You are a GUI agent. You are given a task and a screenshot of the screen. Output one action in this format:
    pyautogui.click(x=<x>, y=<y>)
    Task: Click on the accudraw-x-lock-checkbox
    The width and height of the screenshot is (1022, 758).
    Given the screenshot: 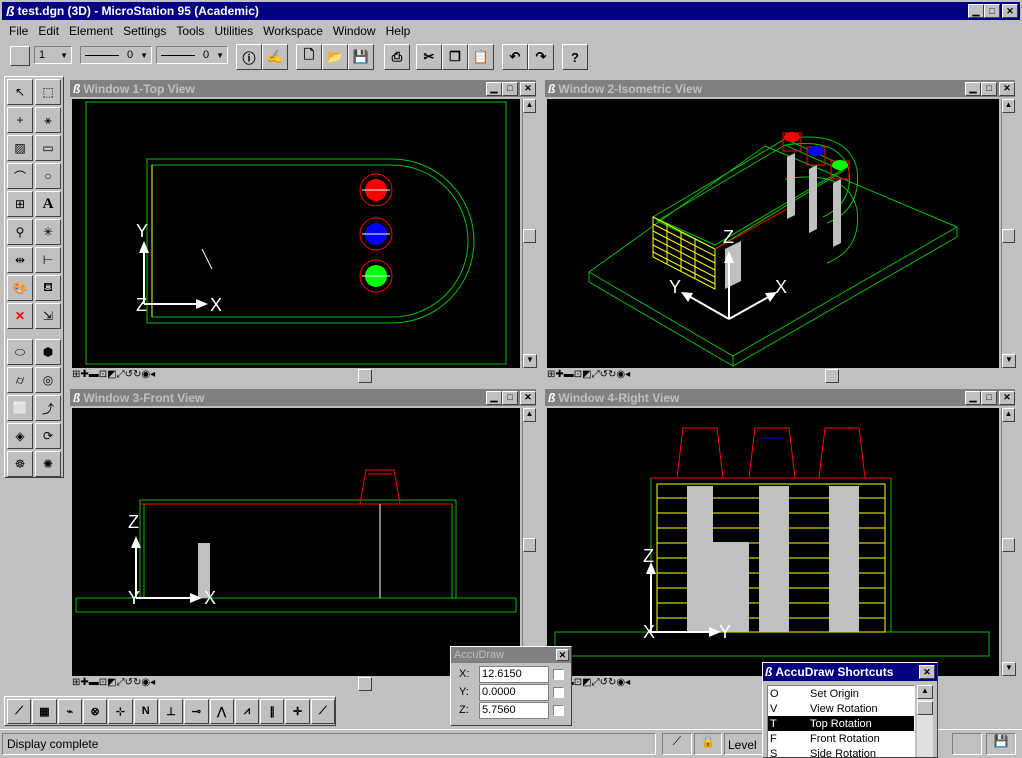 What is the action you would take?
    pyautogui.click(x=558, y=674)
    